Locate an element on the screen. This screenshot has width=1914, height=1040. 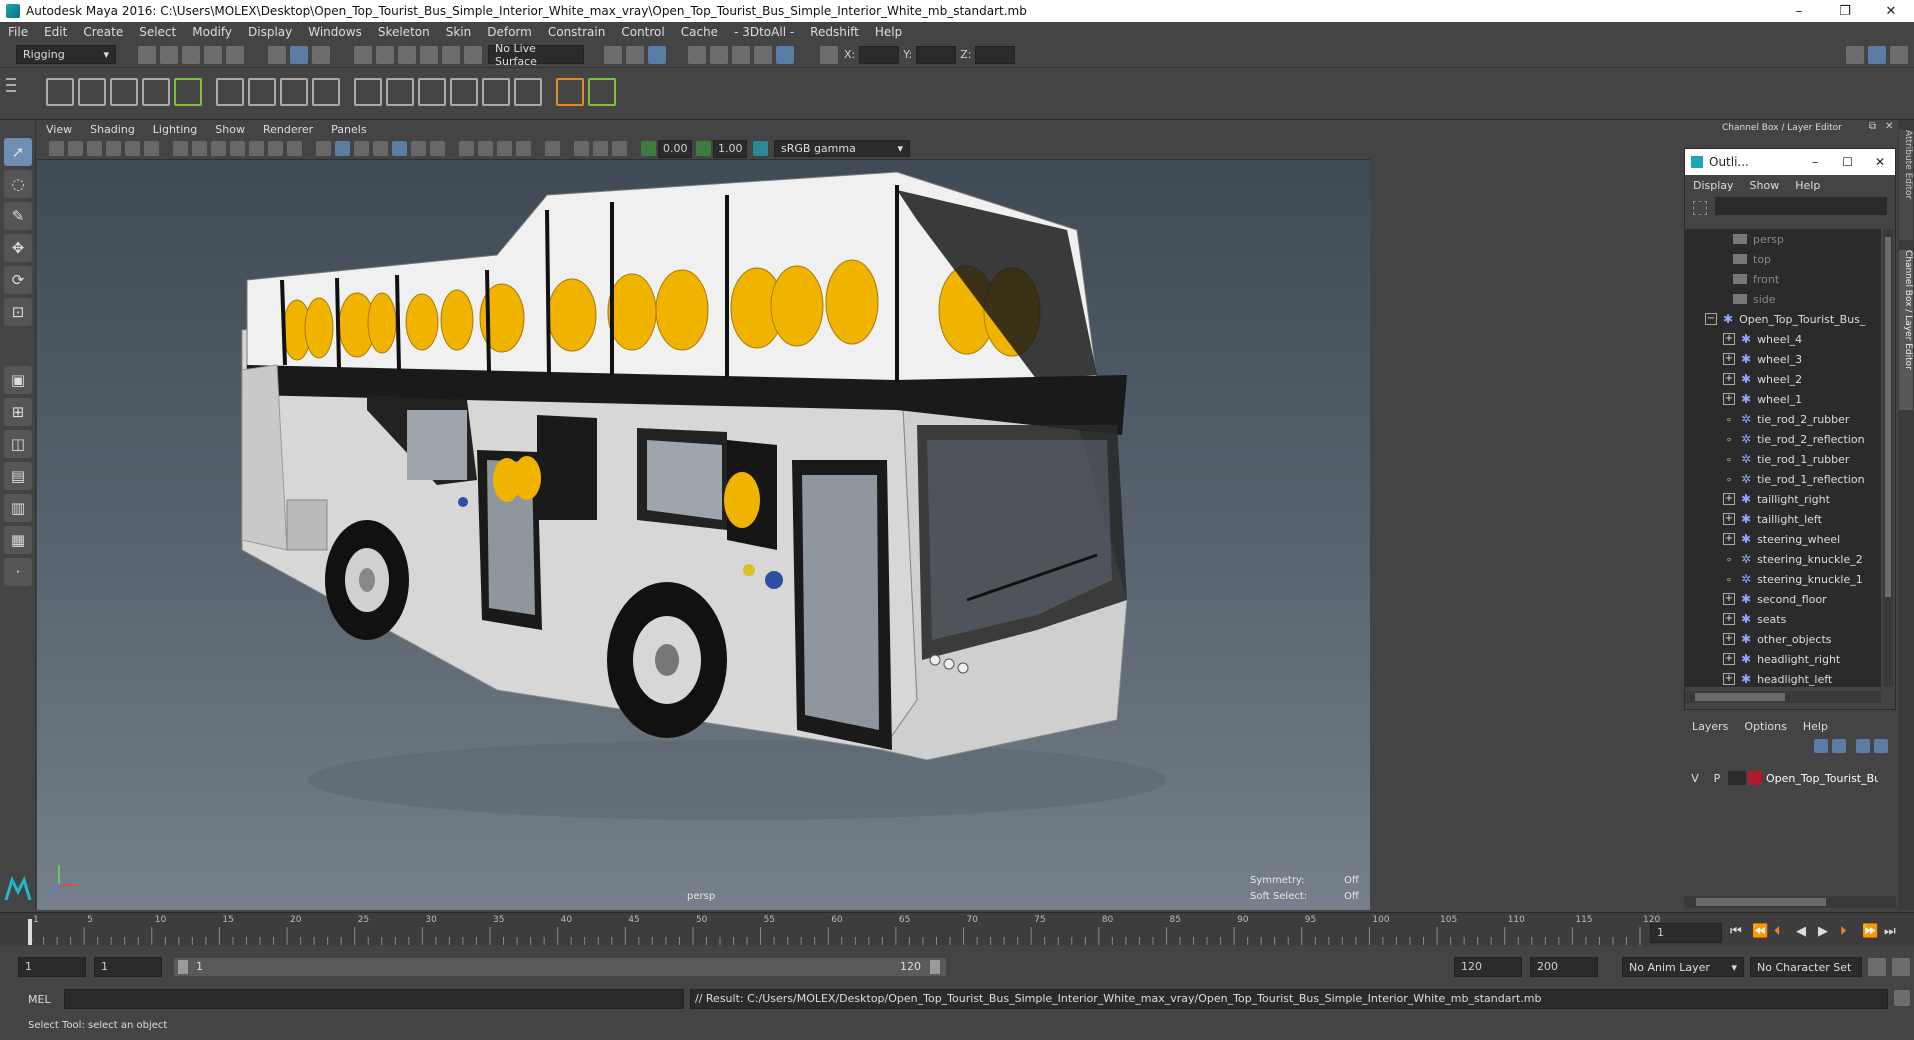
history-icon is located at coordinates (613, 54).